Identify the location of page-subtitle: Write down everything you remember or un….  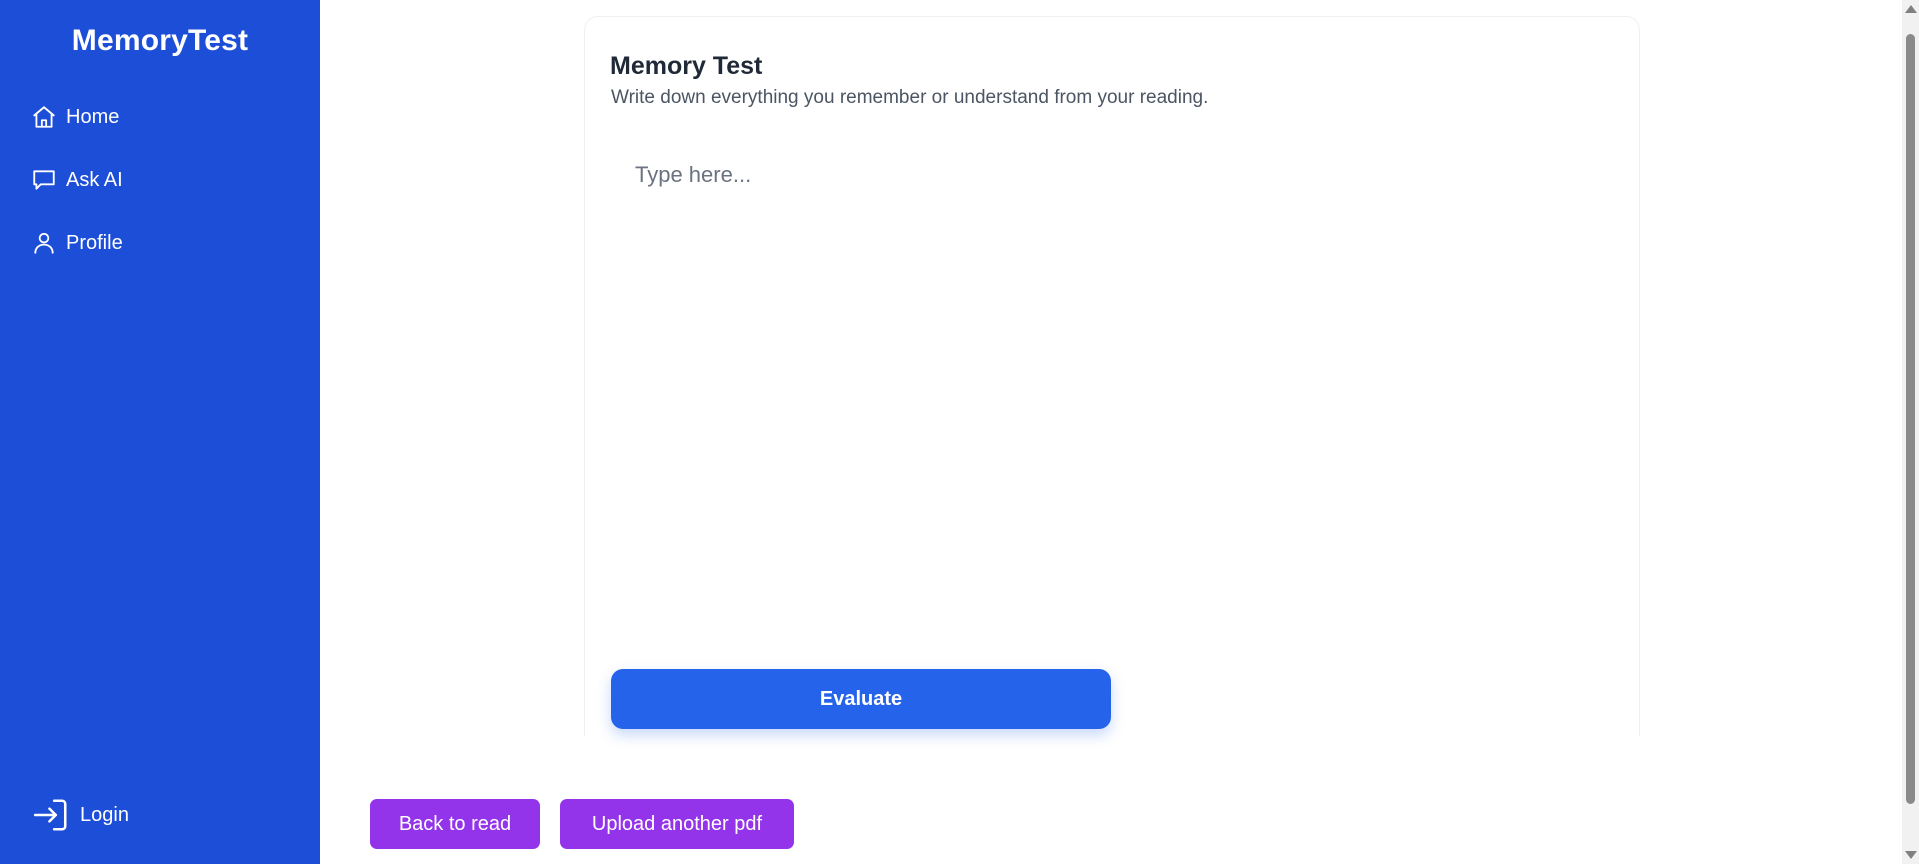
(910, 97).